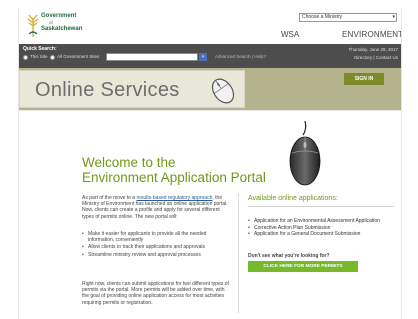 This screenshot has width=418, height=319. What do you see at coordinates (109, 198) in the screenshot?
I see `intro-text-before: As part of the move to a` at bounding box center [109, 198].